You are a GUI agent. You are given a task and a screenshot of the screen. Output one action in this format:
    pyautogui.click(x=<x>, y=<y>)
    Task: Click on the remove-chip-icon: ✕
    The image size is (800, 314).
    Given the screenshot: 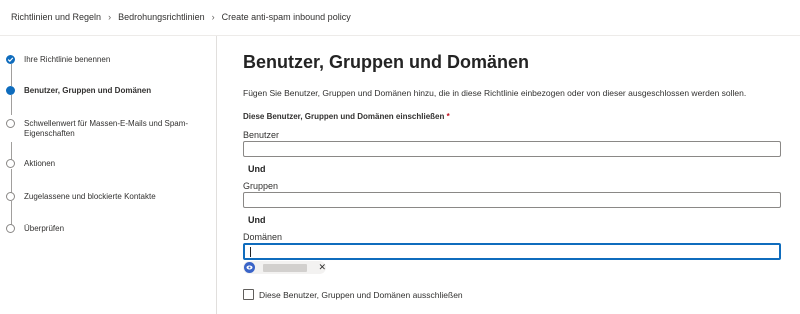 What is the action you would take?
    pyautogui.click(x=322, y=267)
    